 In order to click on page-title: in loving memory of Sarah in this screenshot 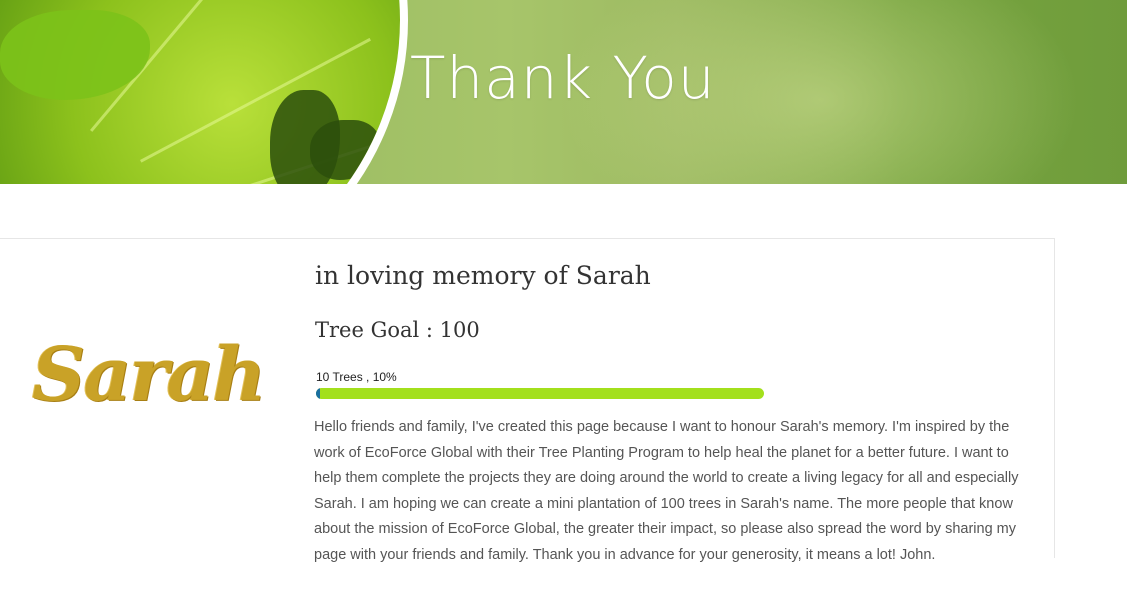, I will do `click(483, 275)`.